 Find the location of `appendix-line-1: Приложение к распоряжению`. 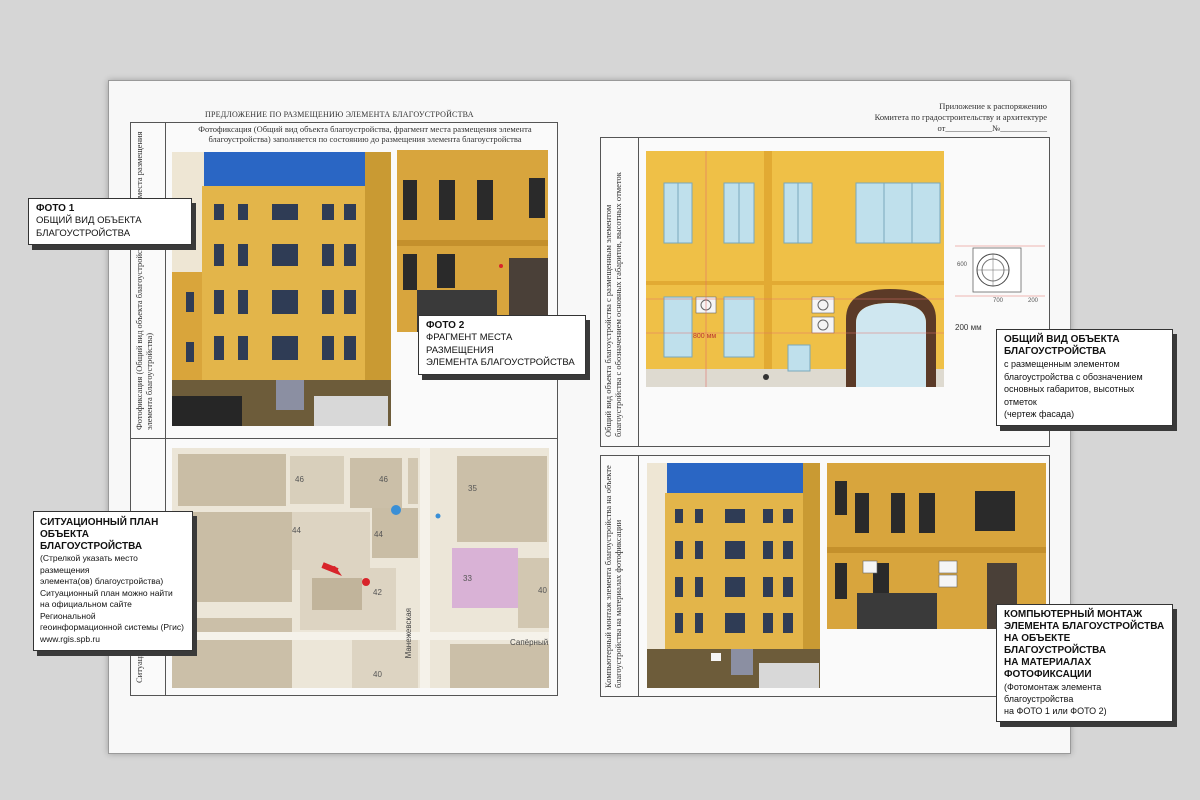

appendix-line-1: Приложение к распоряжению is located at coordinates (993, 106).